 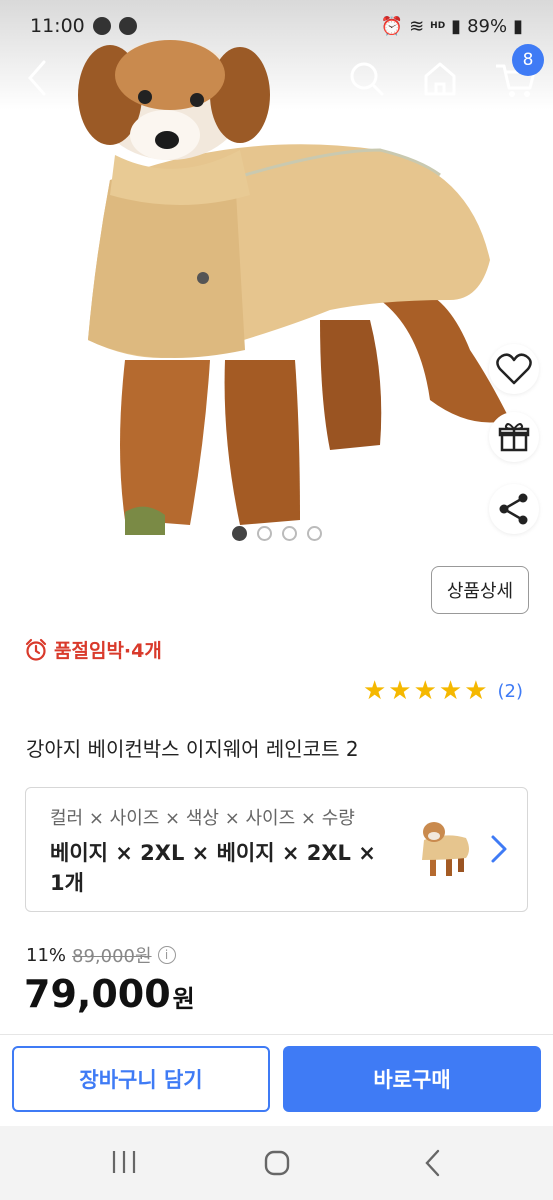 What do you see at coordinates (192, 749) in the screenshot?
I see `product-title: 강아지 베이컨박스 이지웨어 레인코트 2` at bounding box center [192, 749].